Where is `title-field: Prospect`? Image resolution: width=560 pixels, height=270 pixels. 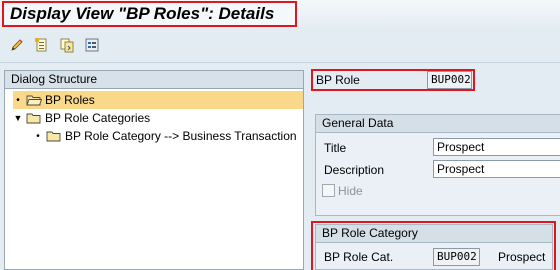
title-field: Prospect is located at coordinates (496, 147).